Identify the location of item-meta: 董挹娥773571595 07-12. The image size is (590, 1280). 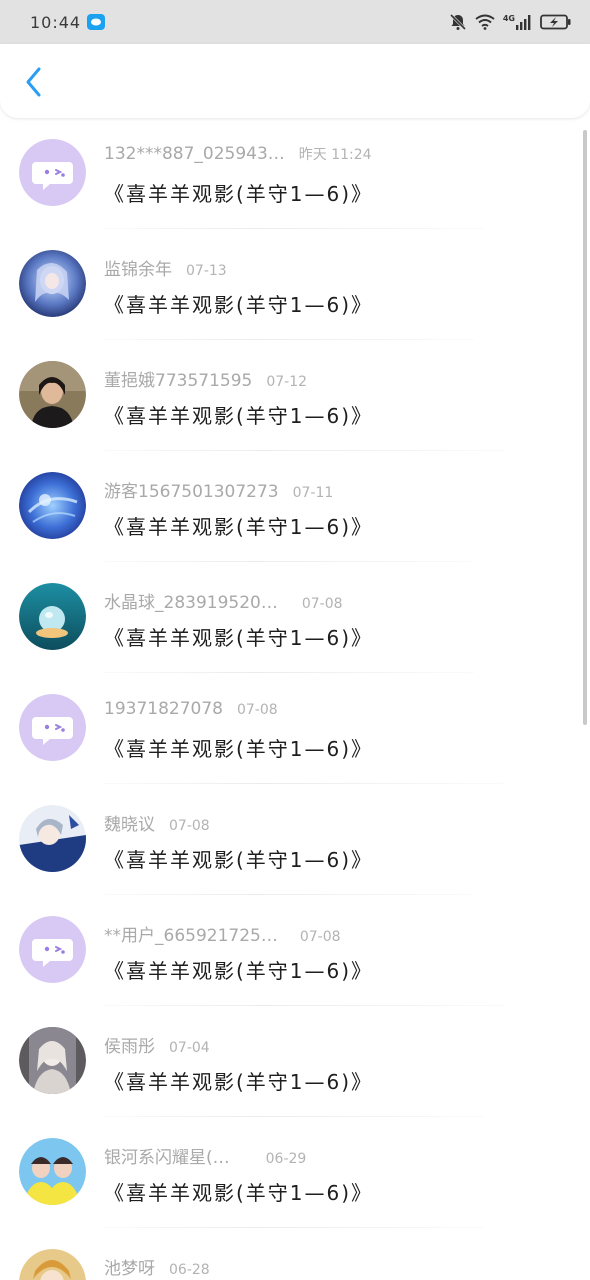
(205, 378).